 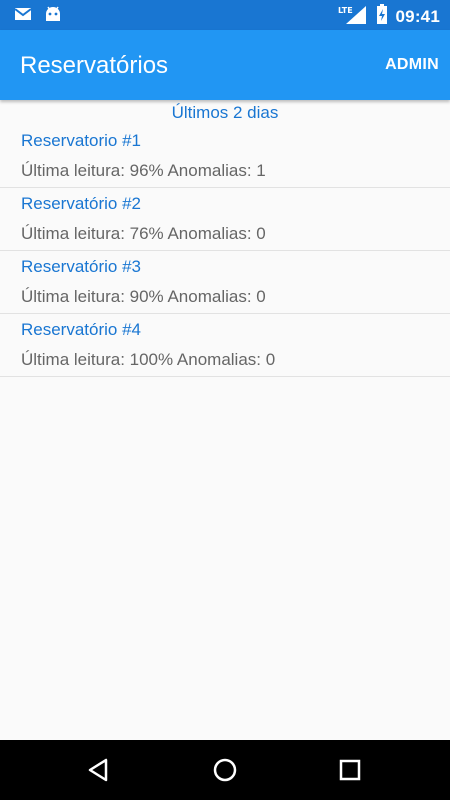 What do you see at coordinates (81, 140) in the screenshot?
I see `reservoir-name: Reservatorio #1` at bounding box center [81, 140].